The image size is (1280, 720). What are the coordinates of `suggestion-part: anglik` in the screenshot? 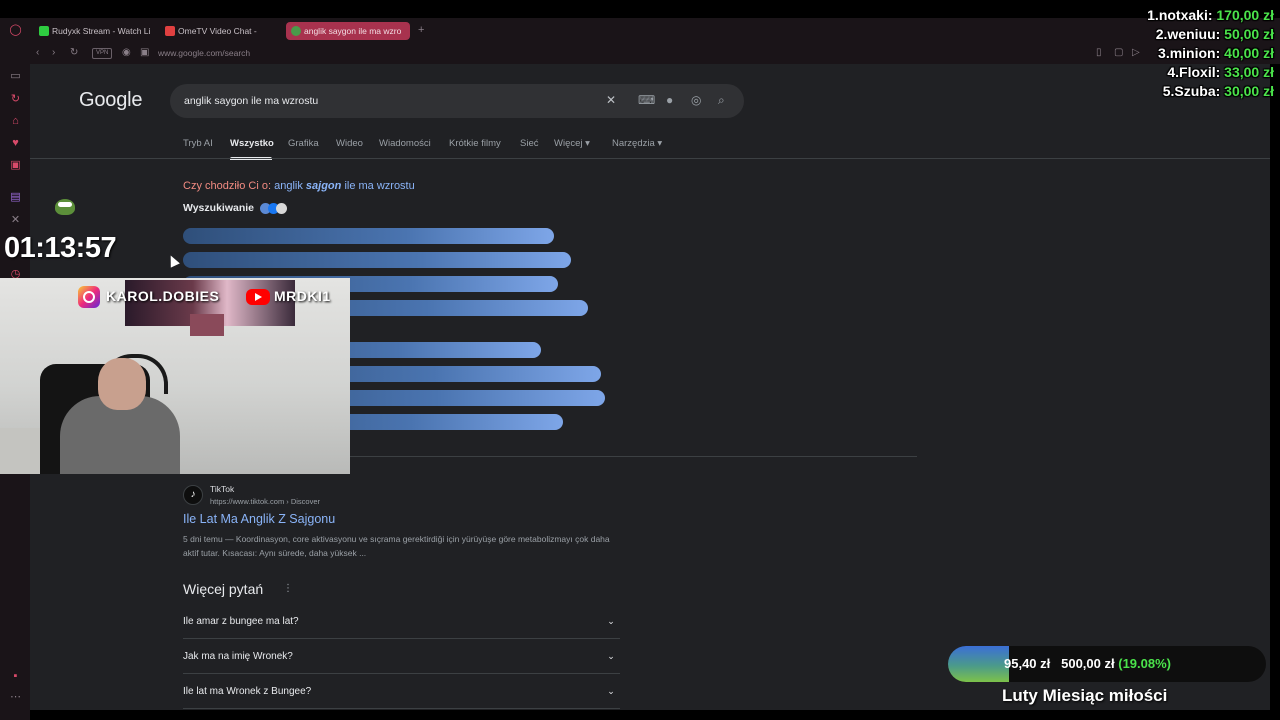 It's located at (288, 186).